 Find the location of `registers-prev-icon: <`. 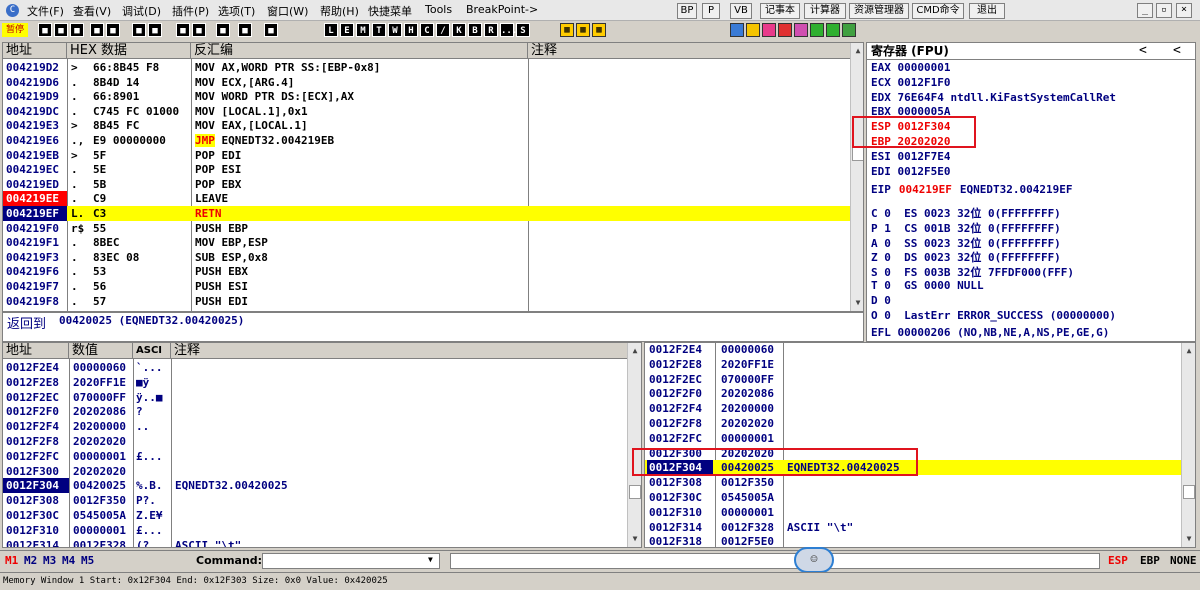

registers-prev-icon: < is located at coordinates (1143, 51).